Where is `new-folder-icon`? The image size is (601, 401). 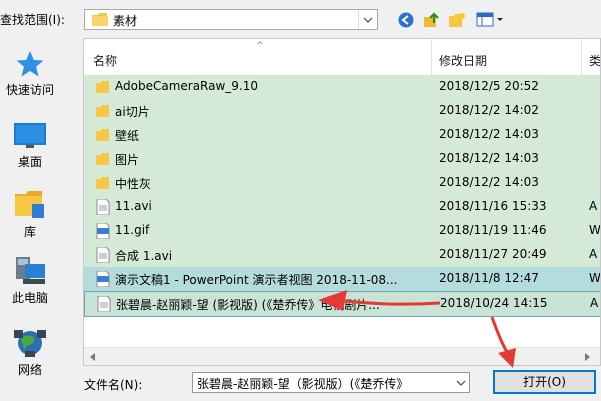 new-folder-icon is located at coordinates (457, 20).